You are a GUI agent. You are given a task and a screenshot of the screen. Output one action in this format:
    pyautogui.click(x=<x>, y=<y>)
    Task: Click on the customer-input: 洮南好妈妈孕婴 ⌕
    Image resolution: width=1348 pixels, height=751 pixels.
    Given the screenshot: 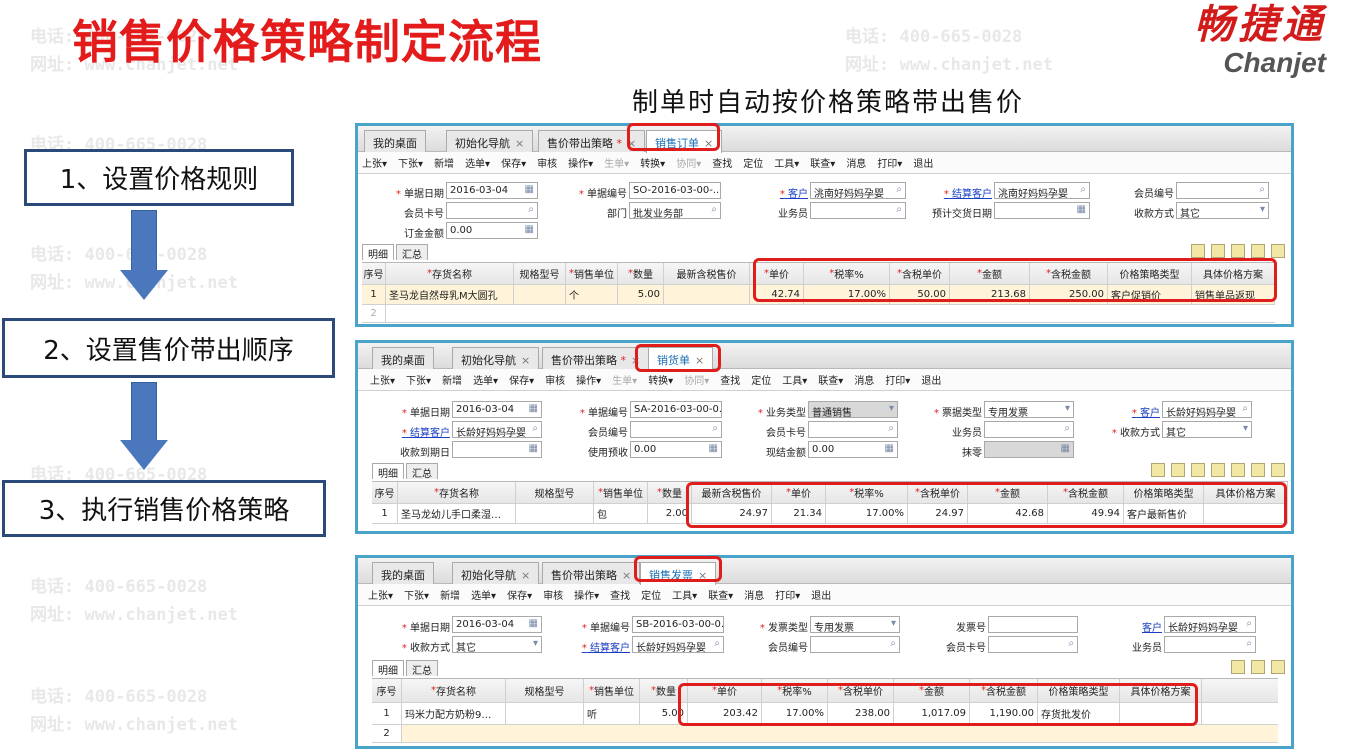 What is the action you would take?
    pyautogui.click(x=858, y=190)
    